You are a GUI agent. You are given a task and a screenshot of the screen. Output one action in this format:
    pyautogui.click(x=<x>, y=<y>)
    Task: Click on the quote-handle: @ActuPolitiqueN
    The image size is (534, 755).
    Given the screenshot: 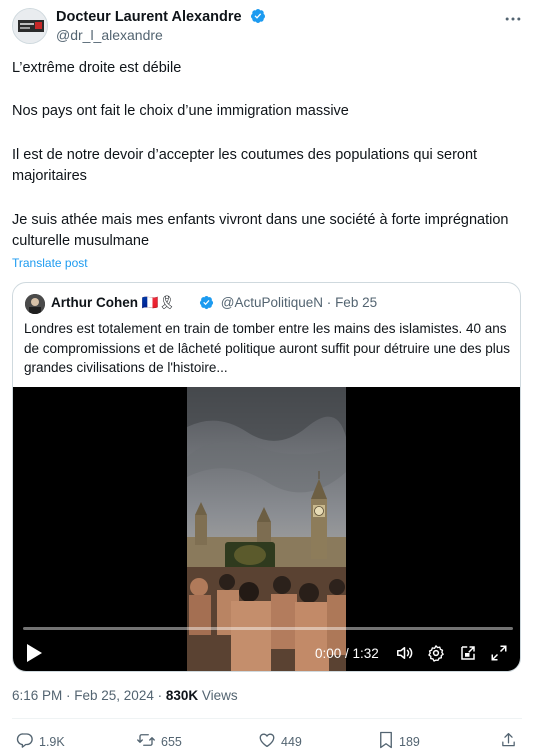 What is the action you would take?
    pyautogui.click(x=272, y=302)
    